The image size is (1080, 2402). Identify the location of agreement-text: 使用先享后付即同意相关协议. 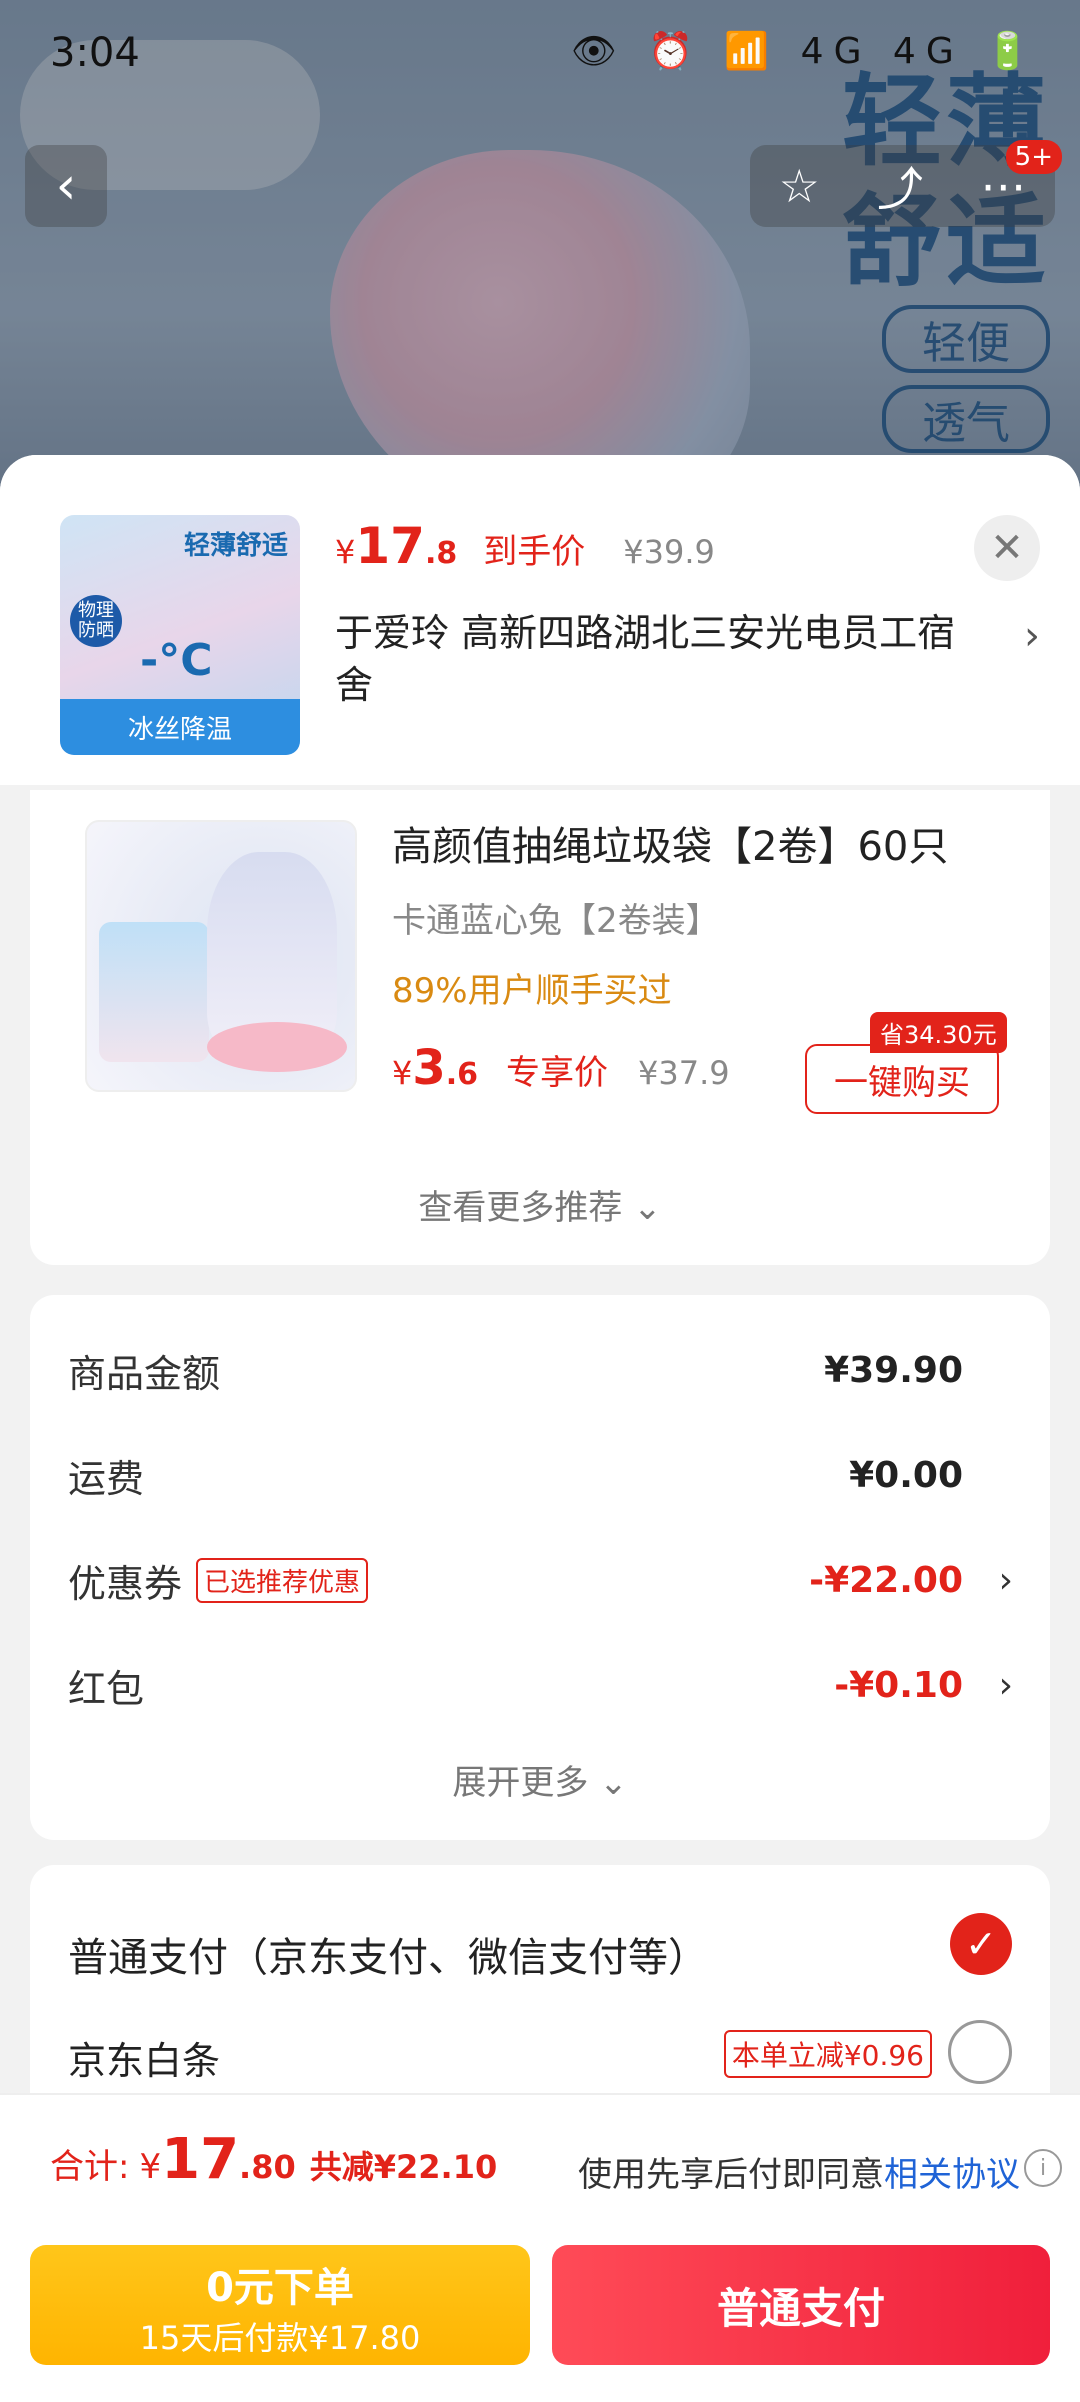
(799, 2175).